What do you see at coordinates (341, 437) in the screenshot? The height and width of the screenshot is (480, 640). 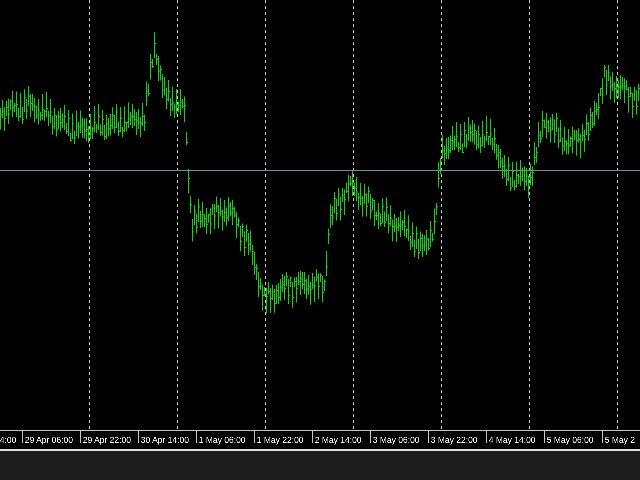 I see `time-axis-label: 2 May 14:00` at bounding box center [341, 437].